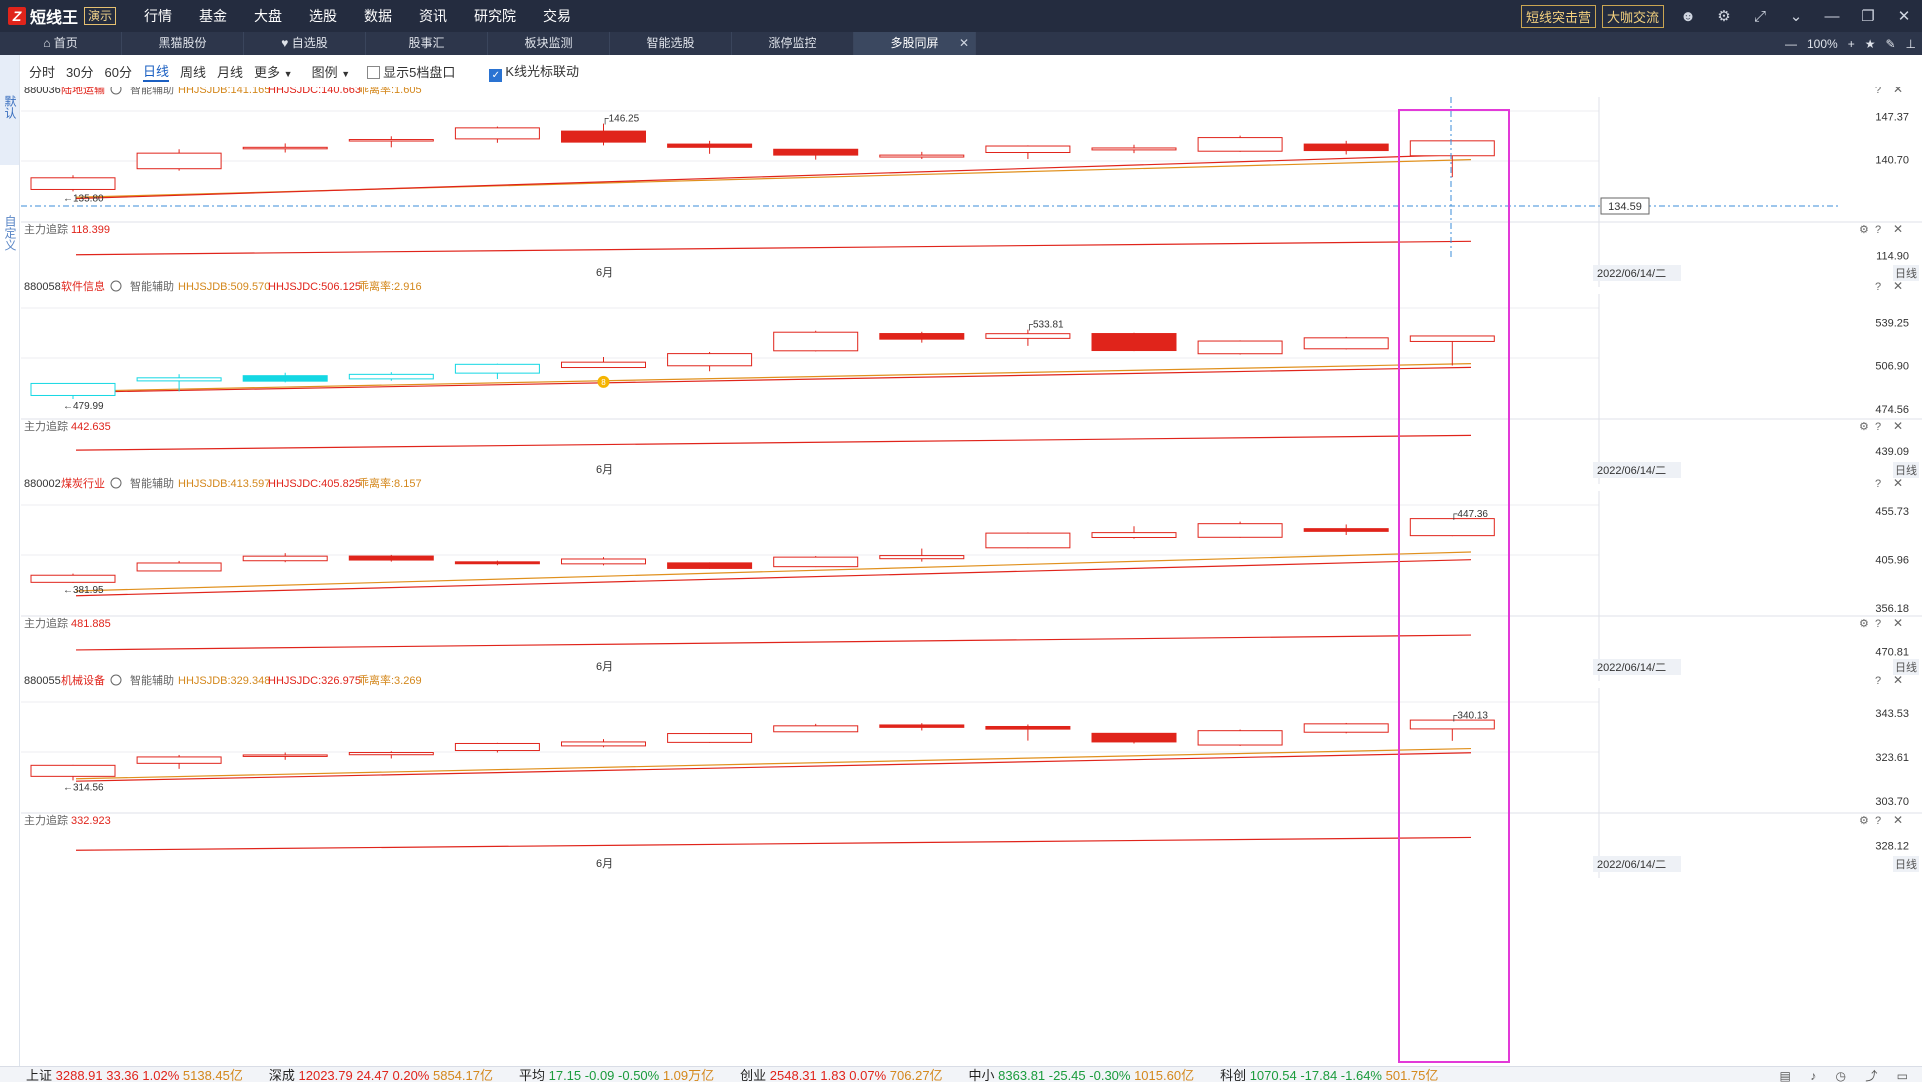  Describe the element at coordinates (1892, 161) in the screenshot. I see `y-tick-label: 140.70` at that location.